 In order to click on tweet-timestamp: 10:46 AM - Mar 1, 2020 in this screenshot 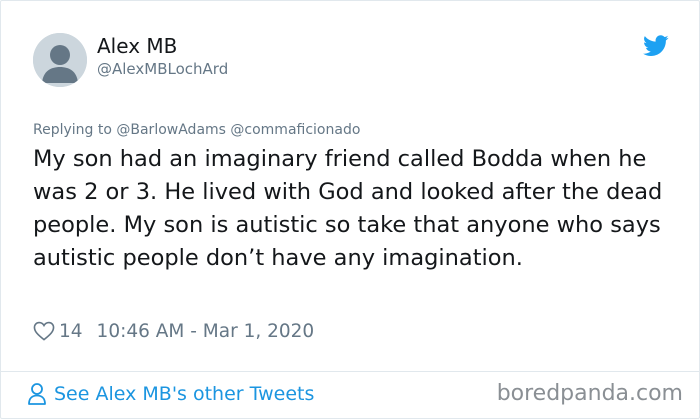, I will do `click(206, 331)`.